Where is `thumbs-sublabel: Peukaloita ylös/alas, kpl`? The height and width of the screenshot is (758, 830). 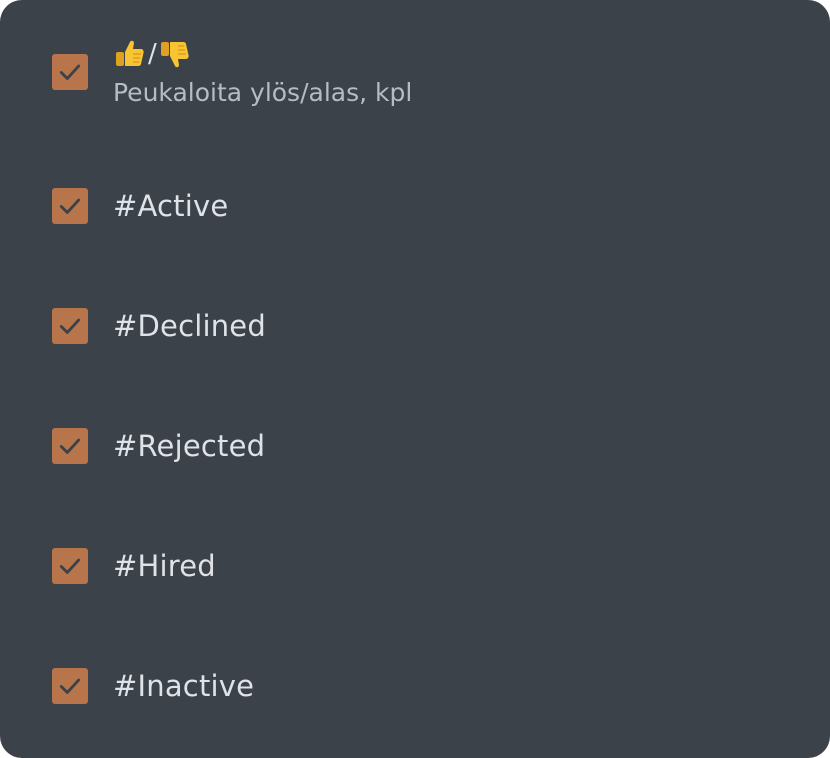
thumbs-sublabel: Peukaloita ylös/alas, kpl is located at coordinates (263, 92).